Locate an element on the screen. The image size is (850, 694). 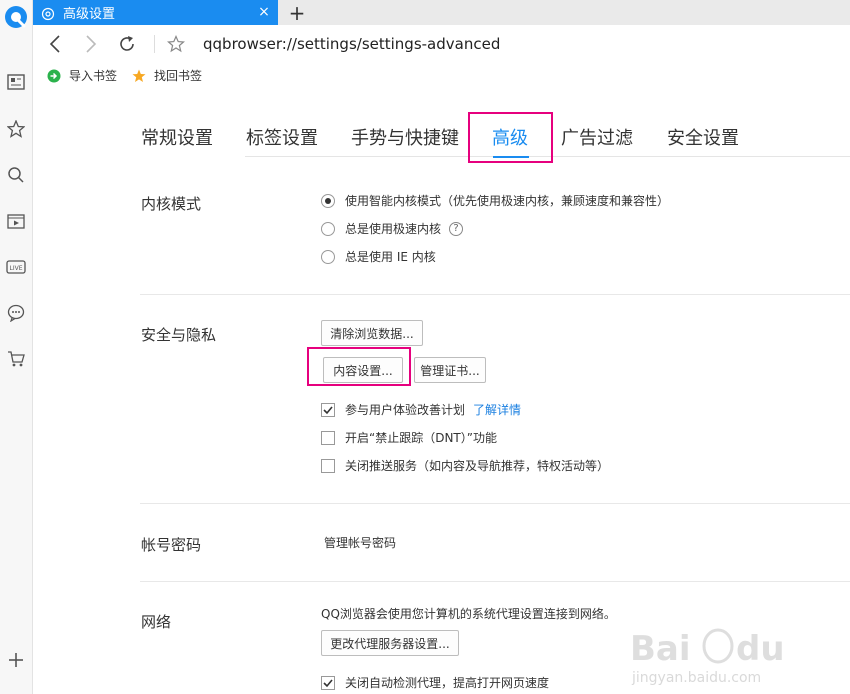
kernel-option-ie: 总是使用 IE 内核 is located at coordinates (378, 256).